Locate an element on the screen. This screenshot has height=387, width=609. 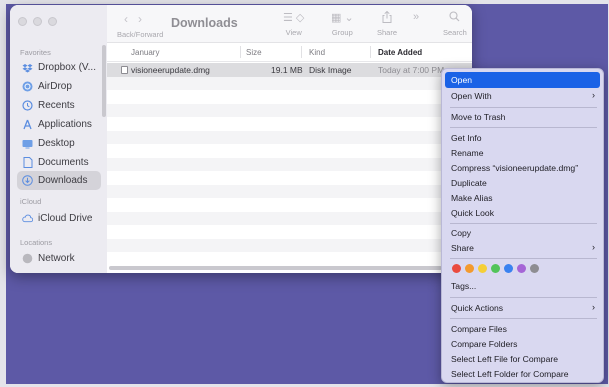
menu-item-compare-files: Compare Files is located at coordinates (522, 329).